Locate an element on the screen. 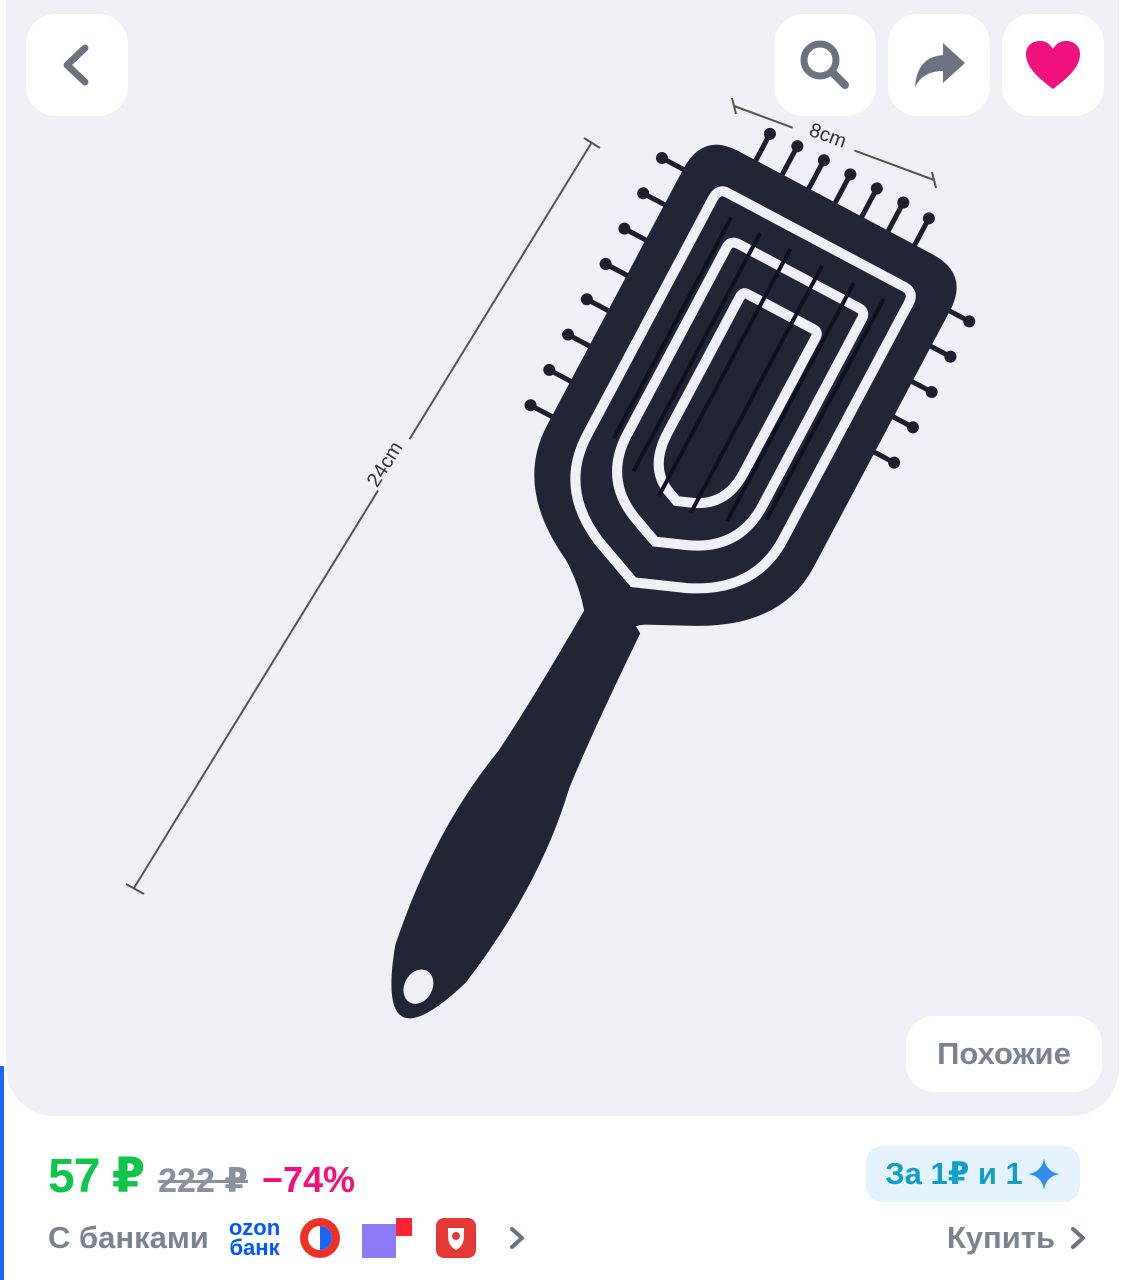 The height and width of the screenshot is (1280, 1125). share-icon is located at coordinates (940, 65).